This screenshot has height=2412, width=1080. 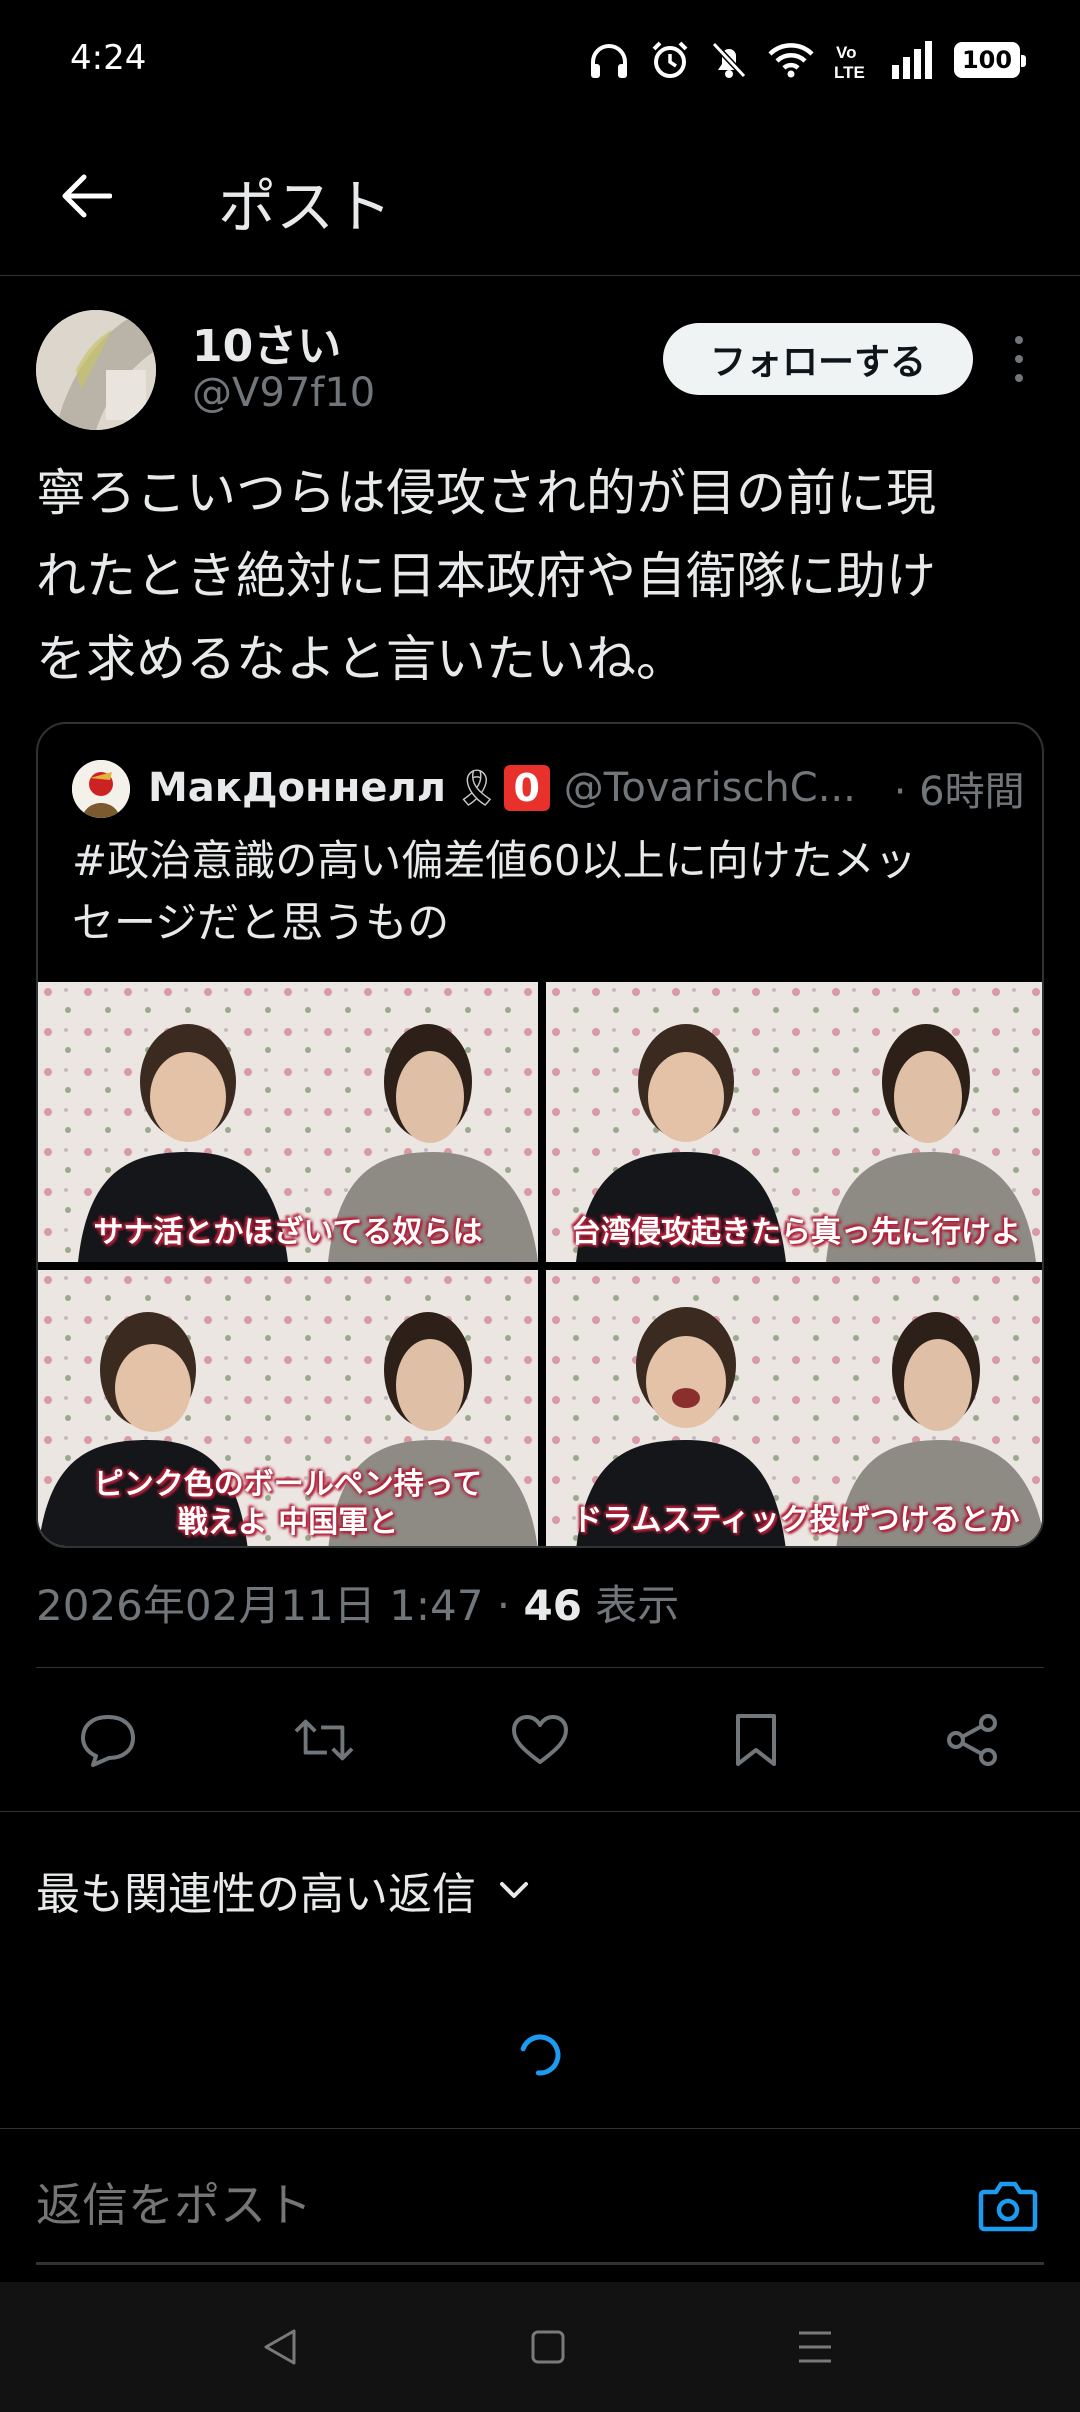 I want to click on like-button, so click(x=540, y=1740).